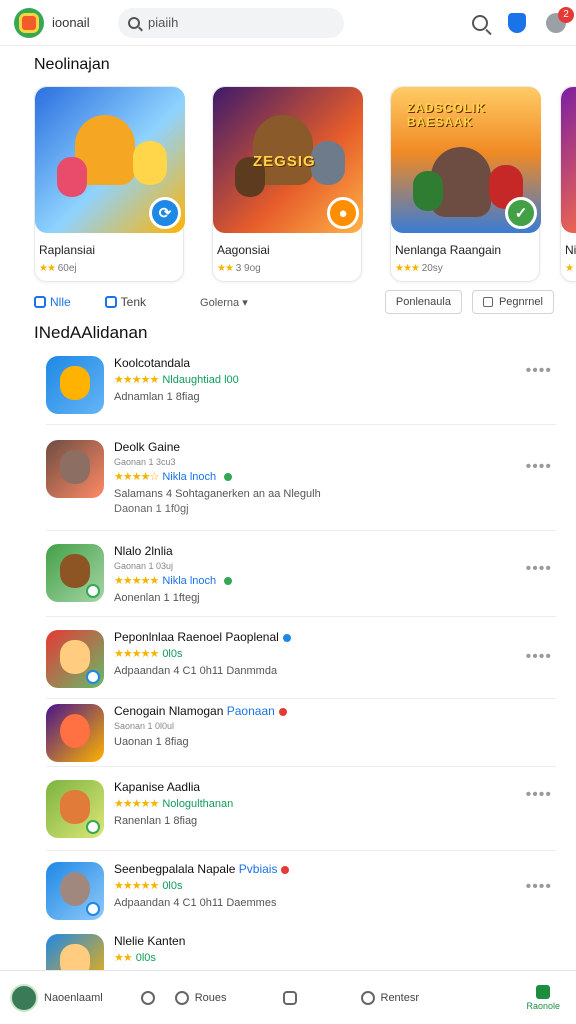  What do you see at coordinates (157, 397) in the screenshot?
I see `item-desc: Adnamlan 1 8fiag` at bounding box center [157, 397].